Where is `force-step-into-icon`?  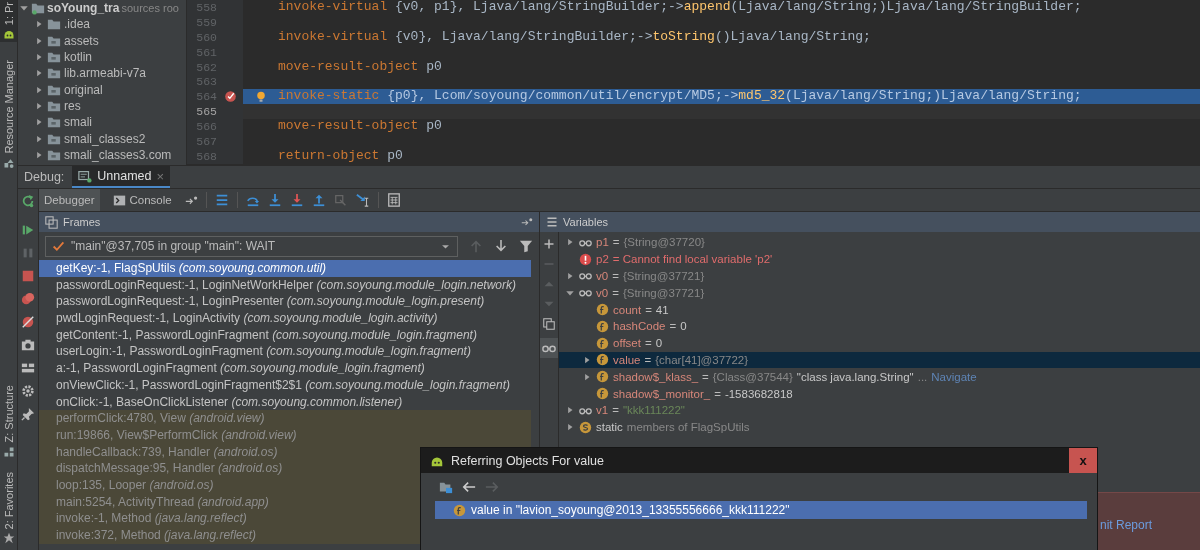
force-step-into-icon is located at coordinates (296, 200).